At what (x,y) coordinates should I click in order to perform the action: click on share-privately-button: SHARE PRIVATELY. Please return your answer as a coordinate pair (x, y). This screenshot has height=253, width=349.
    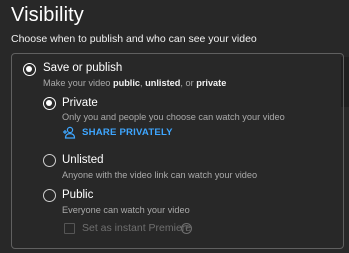
    Looking at the image, I should click on (117, 132).